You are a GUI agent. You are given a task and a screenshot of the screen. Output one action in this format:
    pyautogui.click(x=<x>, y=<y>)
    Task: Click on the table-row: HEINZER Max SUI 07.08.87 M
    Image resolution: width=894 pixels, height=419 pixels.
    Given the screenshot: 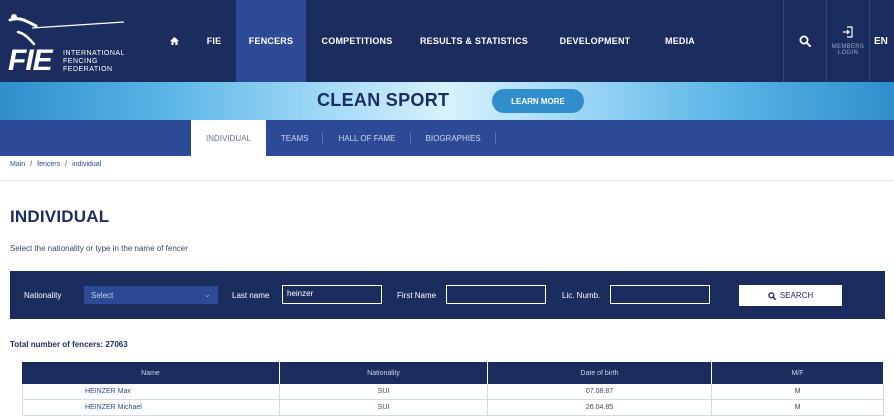 What is the action you would take?
    pyautogui.click(x=453, y=392)
    